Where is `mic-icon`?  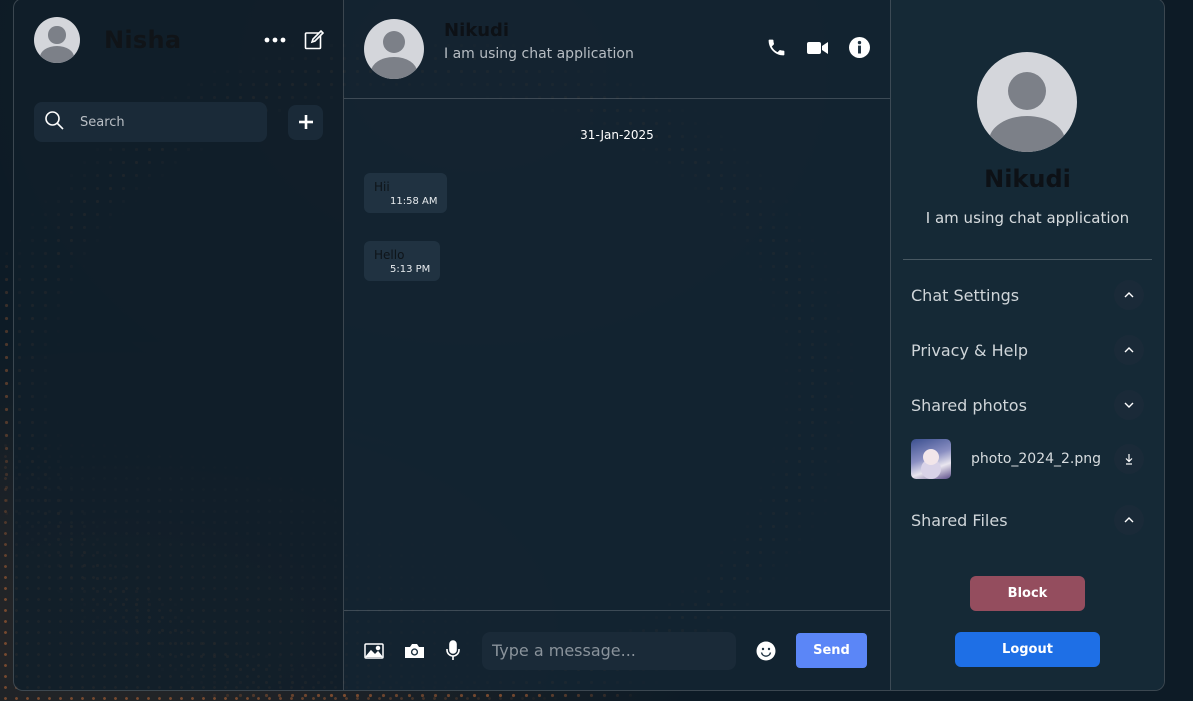 mic-icon is located at coordinates (453, 650).